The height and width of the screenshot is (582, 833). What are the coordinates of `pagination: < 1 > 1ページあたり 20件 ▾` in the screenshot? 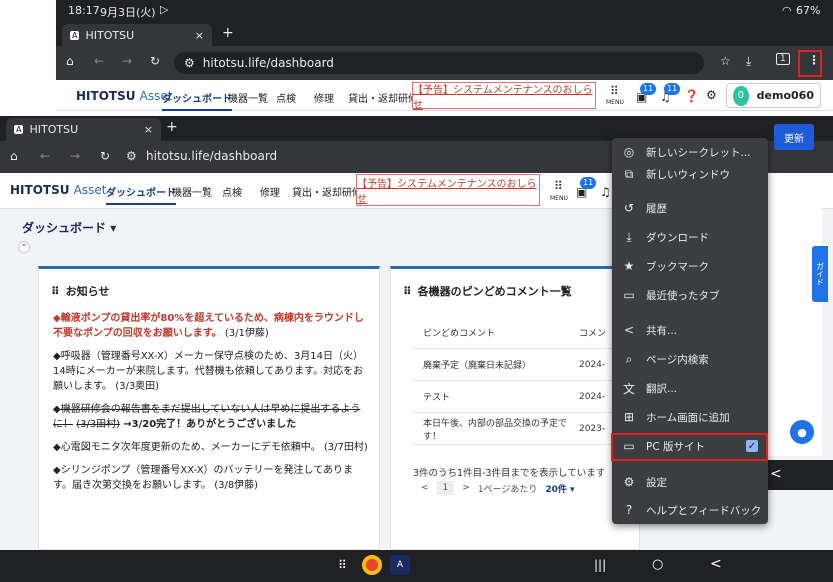 It's located at (498, 488).